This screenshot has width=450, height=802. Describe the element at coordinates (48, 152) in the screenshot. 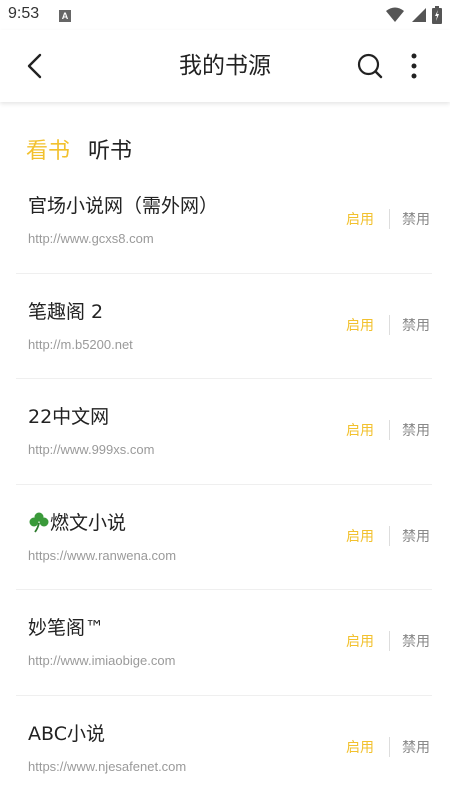

I see `tab-read-books: 看书` at that location.